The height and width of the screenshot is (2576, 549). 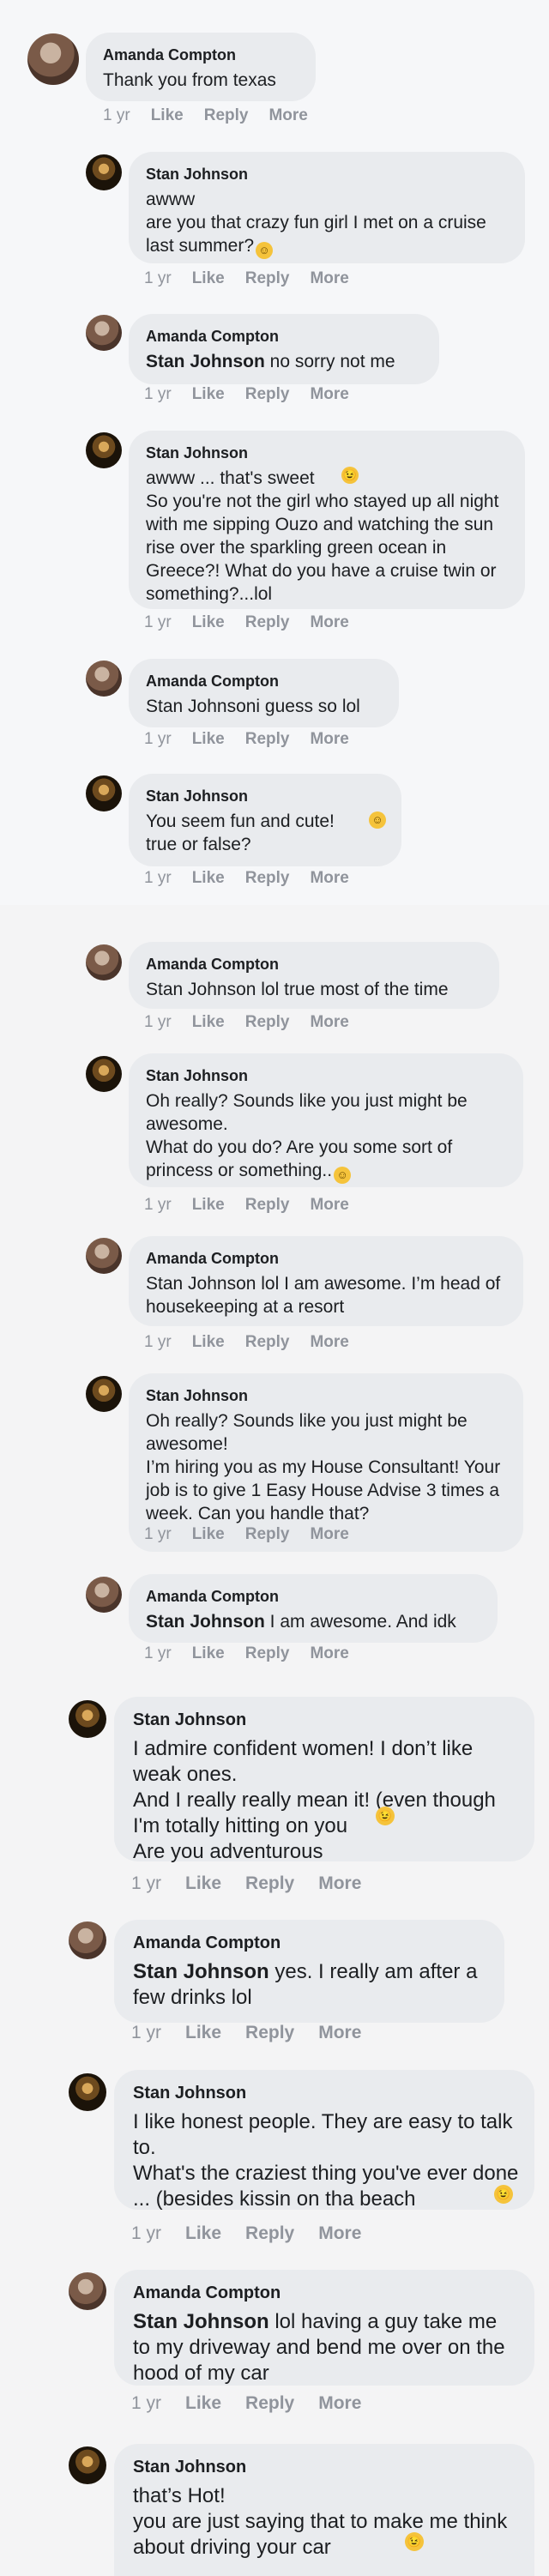 I want to click on comment-actions: 1 yr Like Reply More, so click(x=257, y=1022).